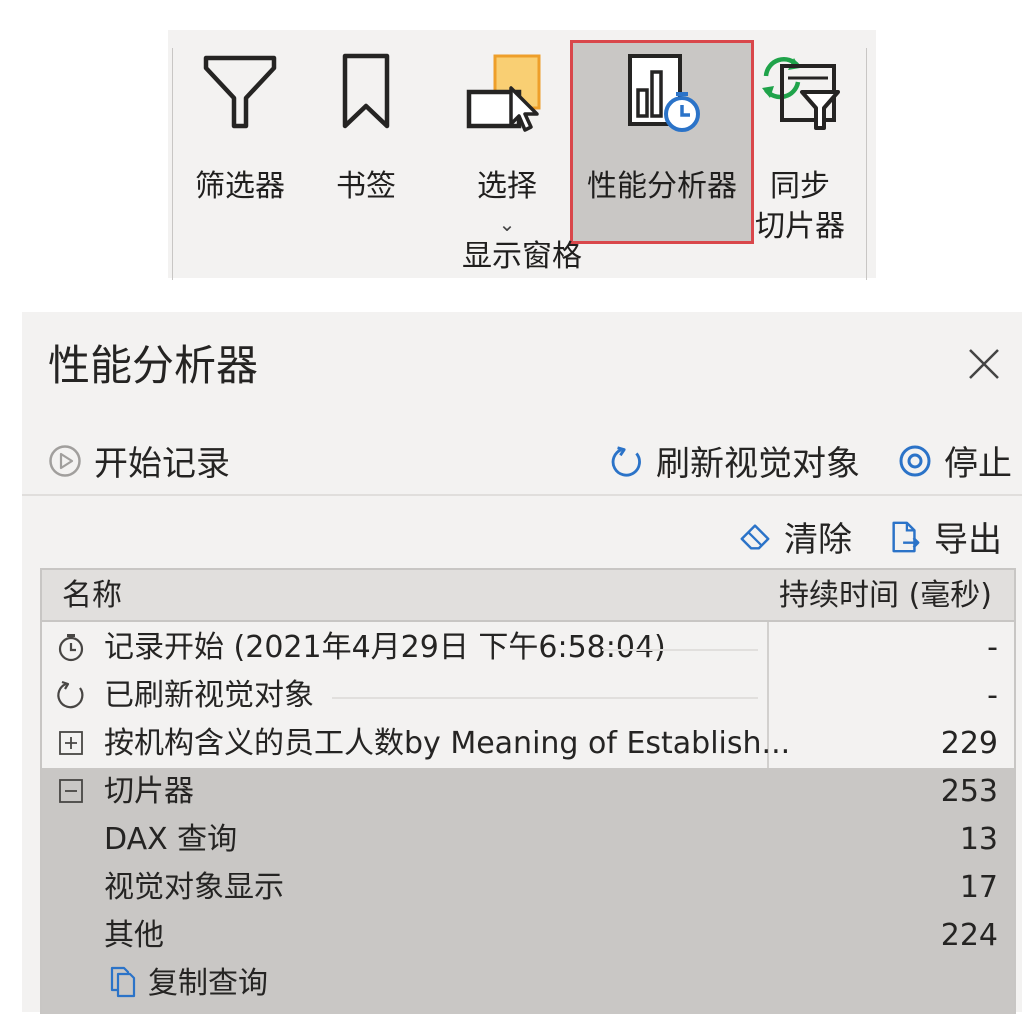  What do you see at coordinates (522, 458) in the screenshot?
I see `command-row: 开始记录 刷新视觉对象 停止` at bounding box center [522, 458].